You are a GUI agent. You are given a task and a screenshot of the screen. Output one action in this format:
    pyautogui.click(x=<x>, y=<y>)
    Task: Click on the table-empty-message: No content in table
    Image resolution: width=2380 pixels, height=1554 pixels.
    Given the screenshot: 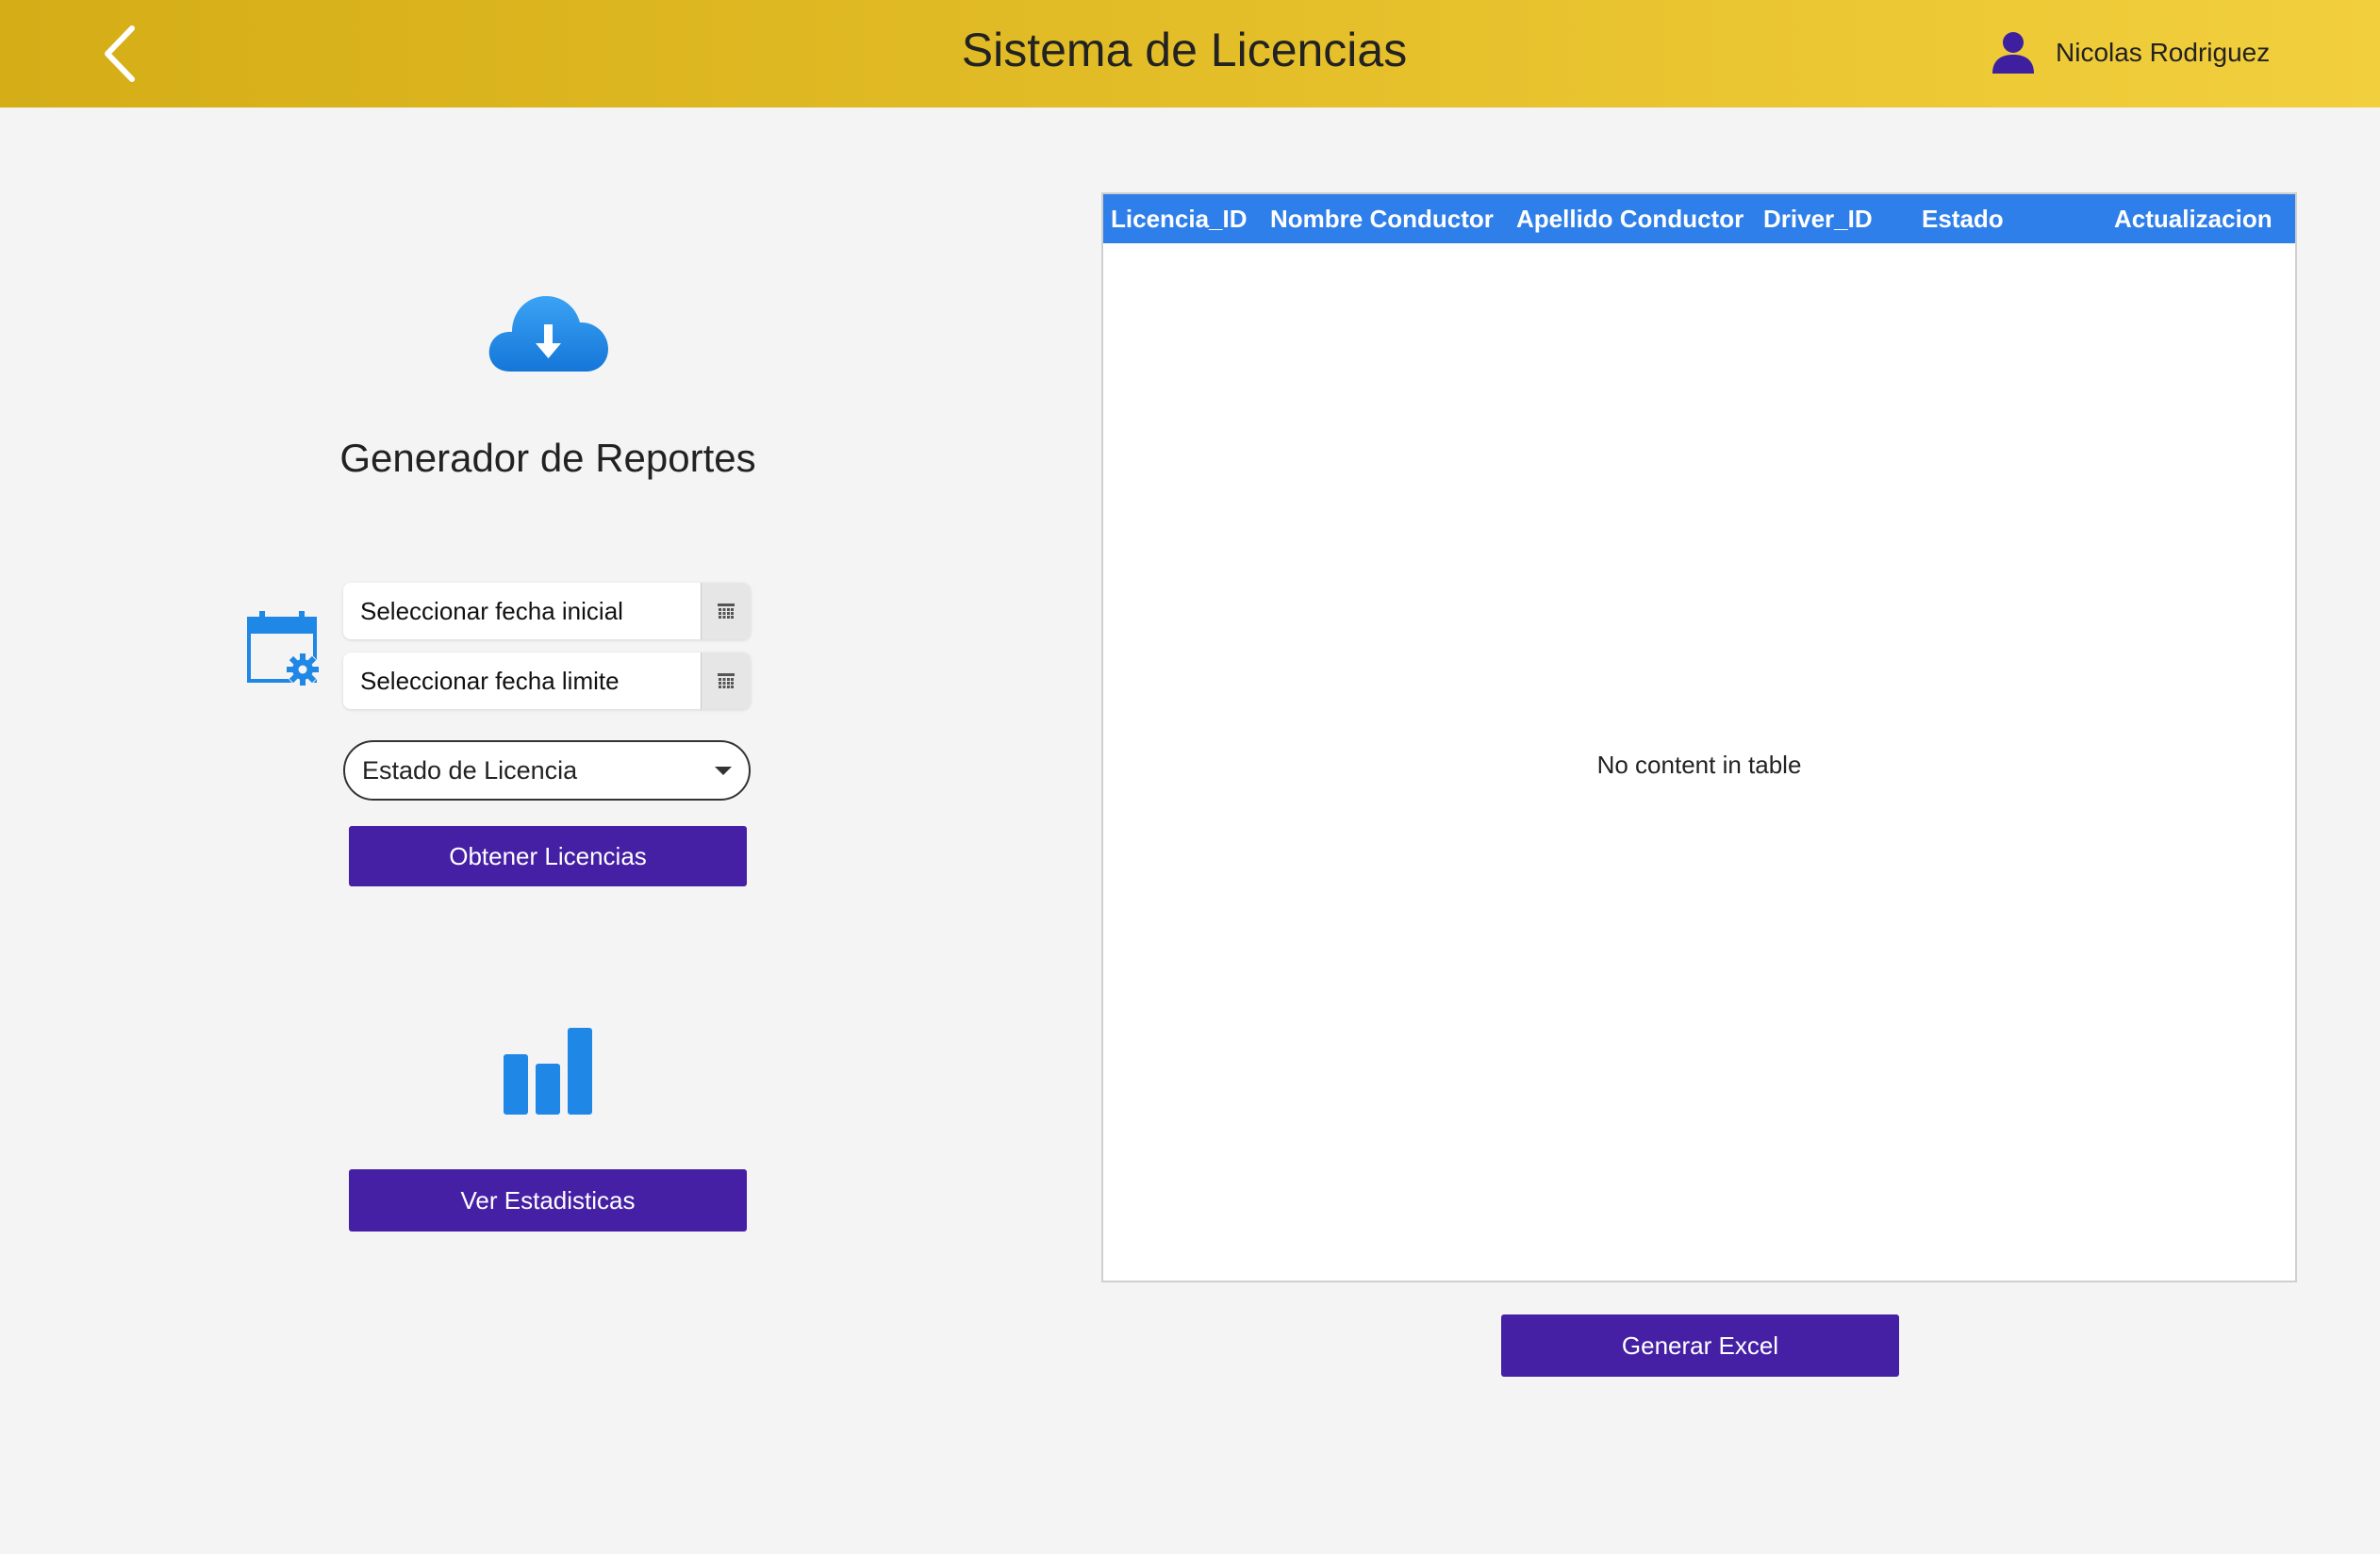 What is the action you would take?
    pyautogui.click(x=1699, y=765)
    